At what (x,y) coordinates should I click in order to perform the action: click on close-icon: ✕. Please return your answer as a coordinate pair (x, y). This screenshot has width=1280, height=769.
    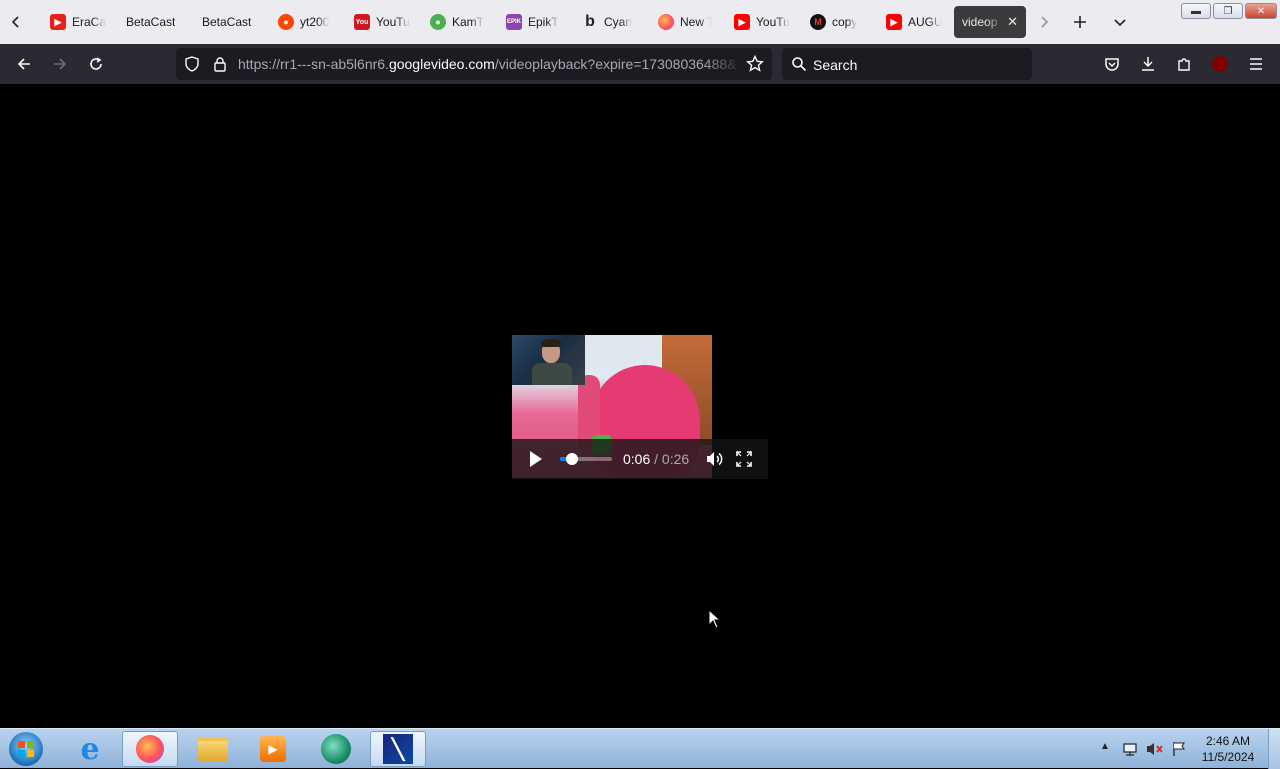
    Looking at the image, I should click on (1261, 11).